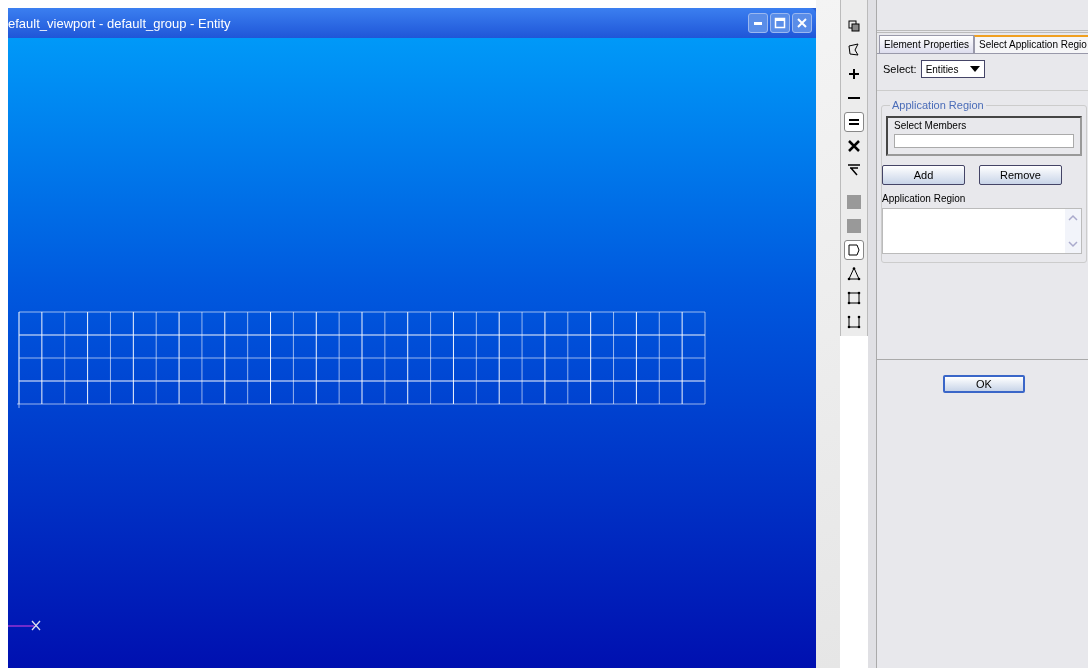  I want to click on list-label: Application Region, so click(924, 198).